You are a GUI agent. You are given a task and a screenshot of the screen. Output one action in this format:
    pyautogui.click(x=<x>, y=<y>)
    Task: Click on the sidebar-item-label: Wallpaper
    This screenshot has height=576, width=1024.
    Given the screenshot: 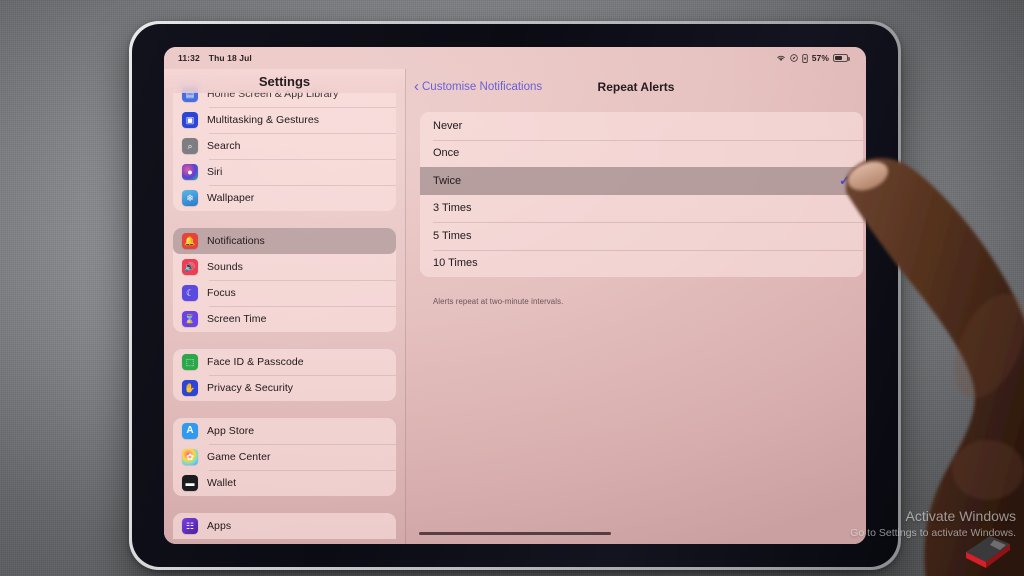 What is the action you would take?
    pyautogui.click(x=231, y=198)
    